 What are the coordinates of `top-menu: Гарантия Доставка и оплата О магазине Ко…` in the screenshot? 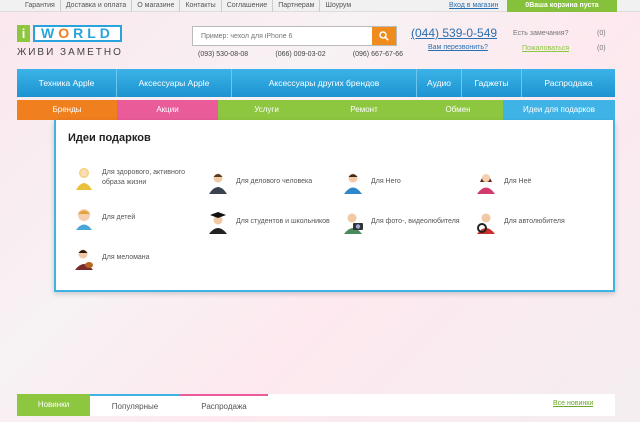 It's located at (188, 6).